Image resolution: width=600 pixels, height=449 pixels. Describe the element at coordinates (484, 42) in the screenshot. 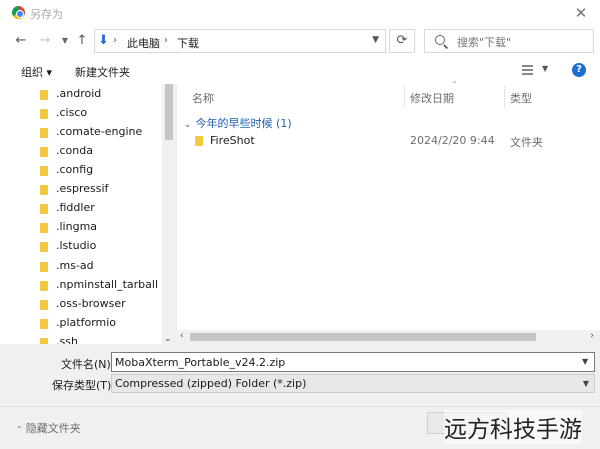

I see `search-placeholder: 搜索"下载"` at that location.